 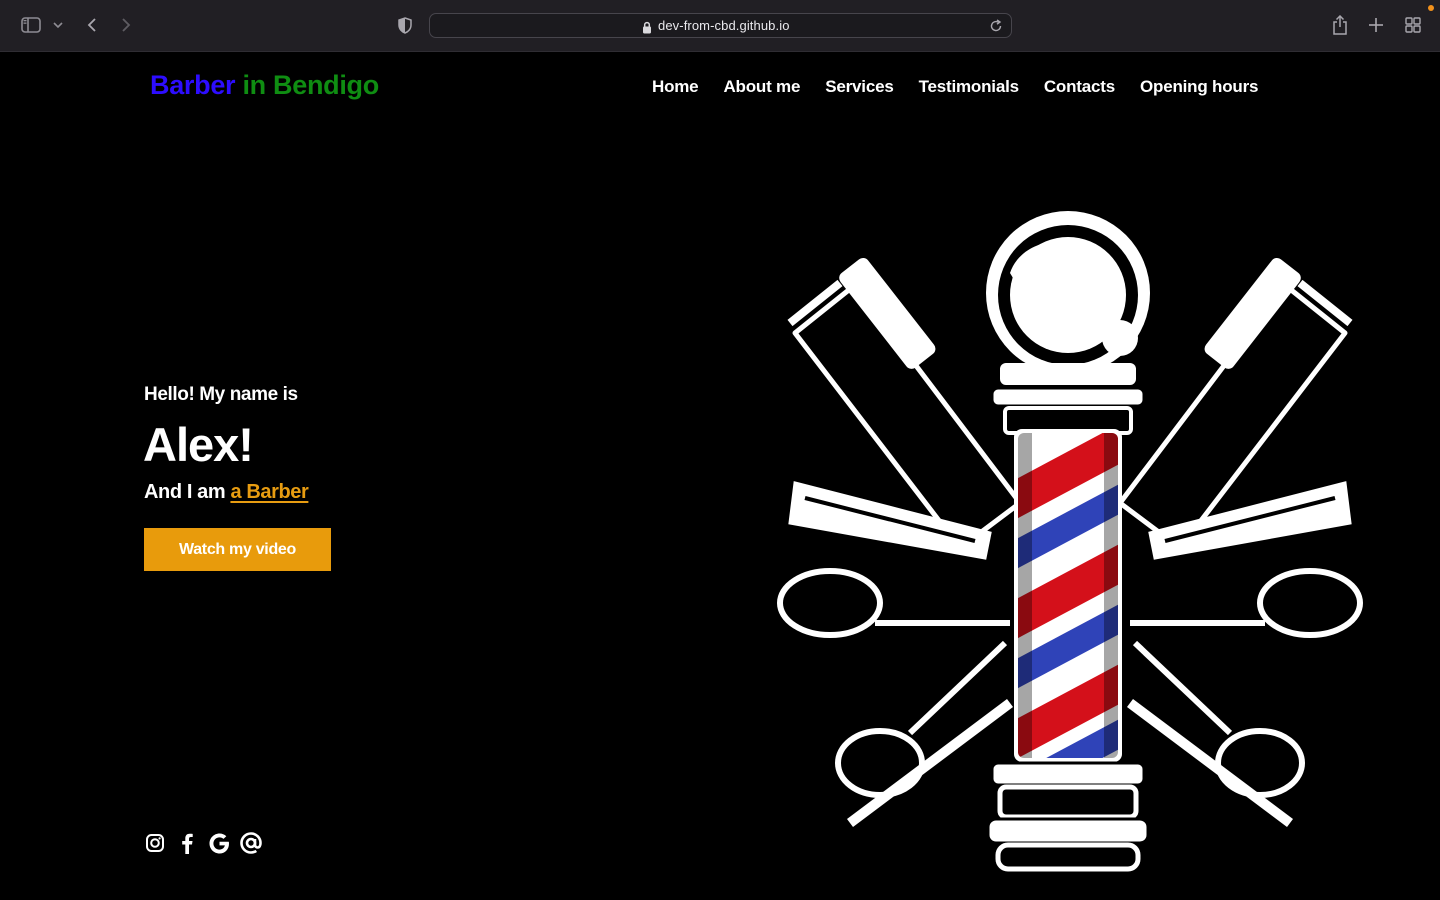 What do you see at coordinates (997, 26) in the screenshot?
I see `reload-icon` at bounding box center [997, 26].